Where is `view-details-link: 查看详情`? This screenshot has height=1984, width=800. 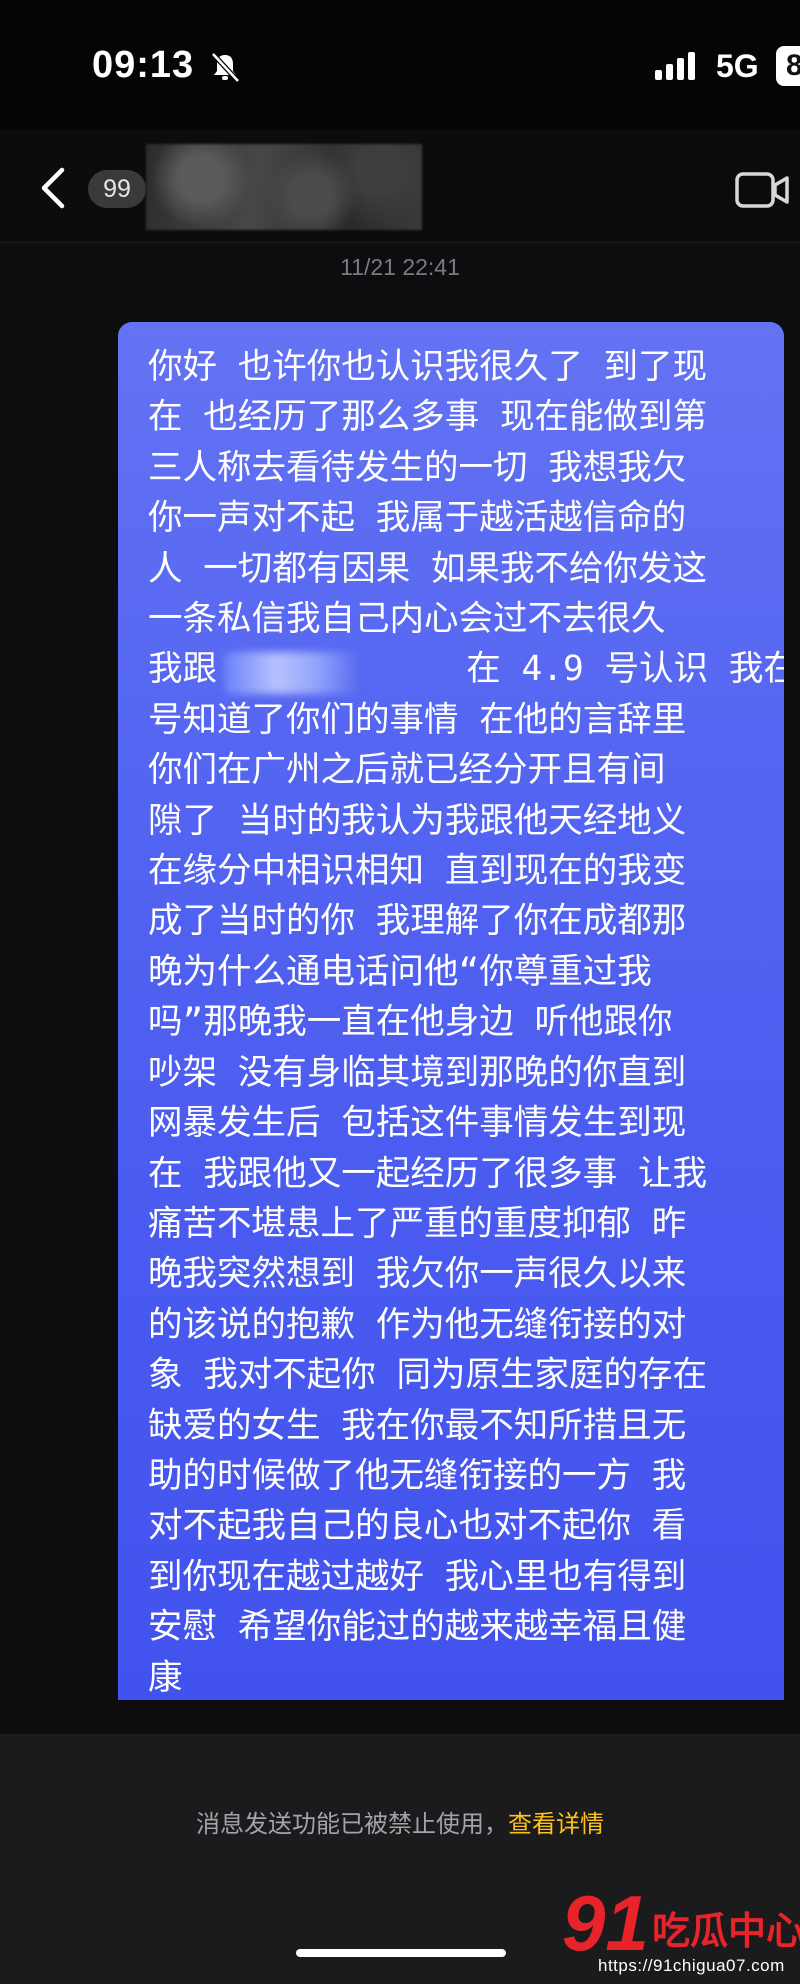
view-details-link: 查看详情 is located at coordinates (556, 1824).